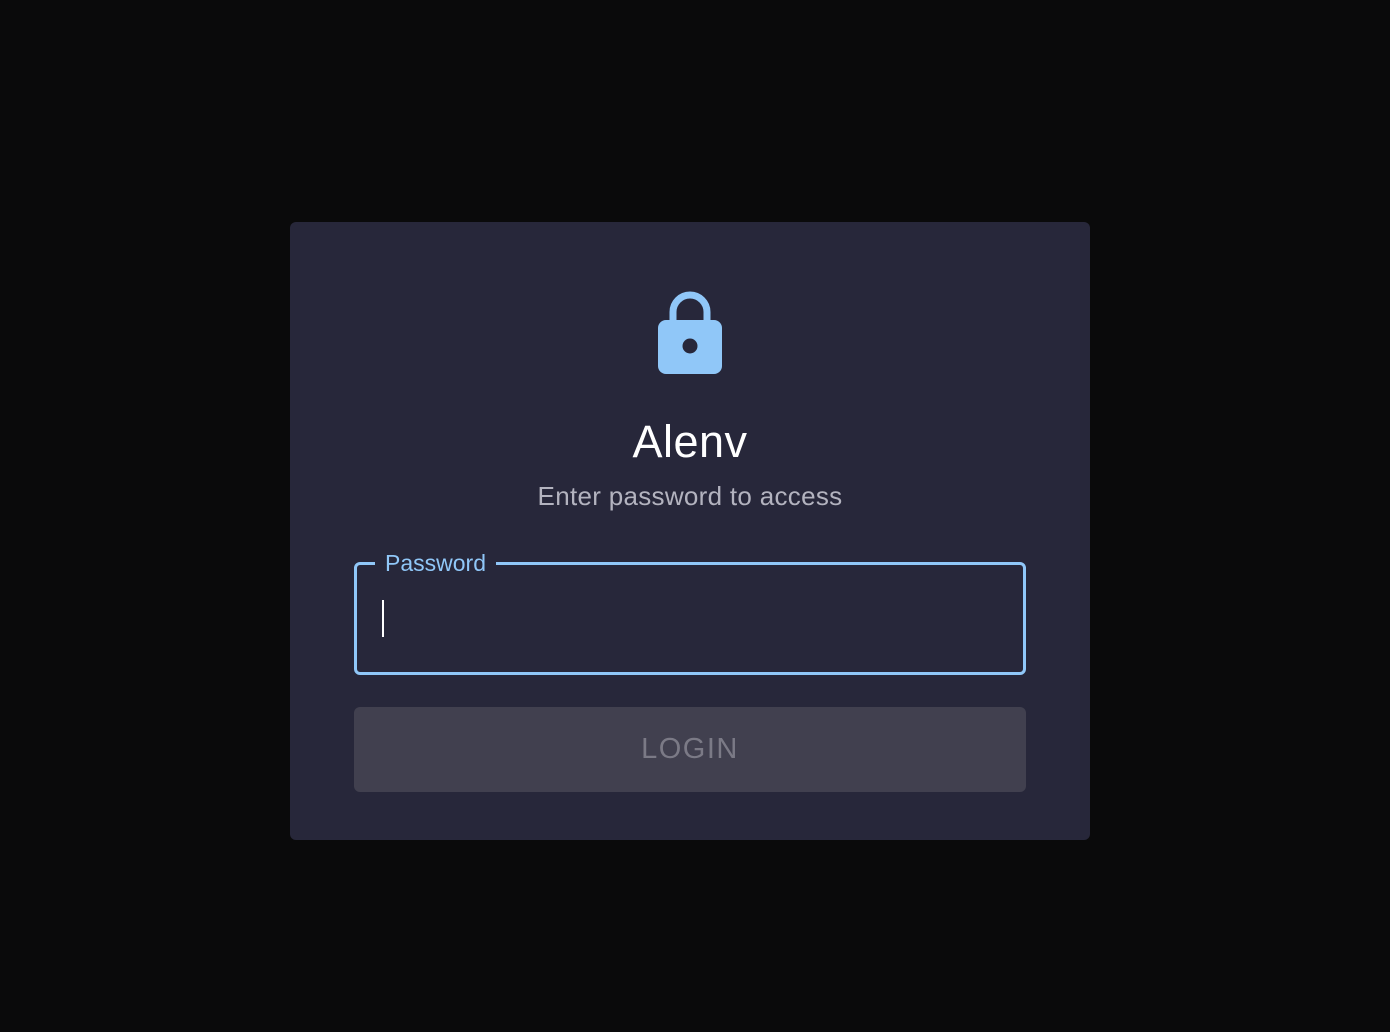 The width and height of the screenshot is (1390, 1032). I want to click on lock-icon, so click(690, 332).